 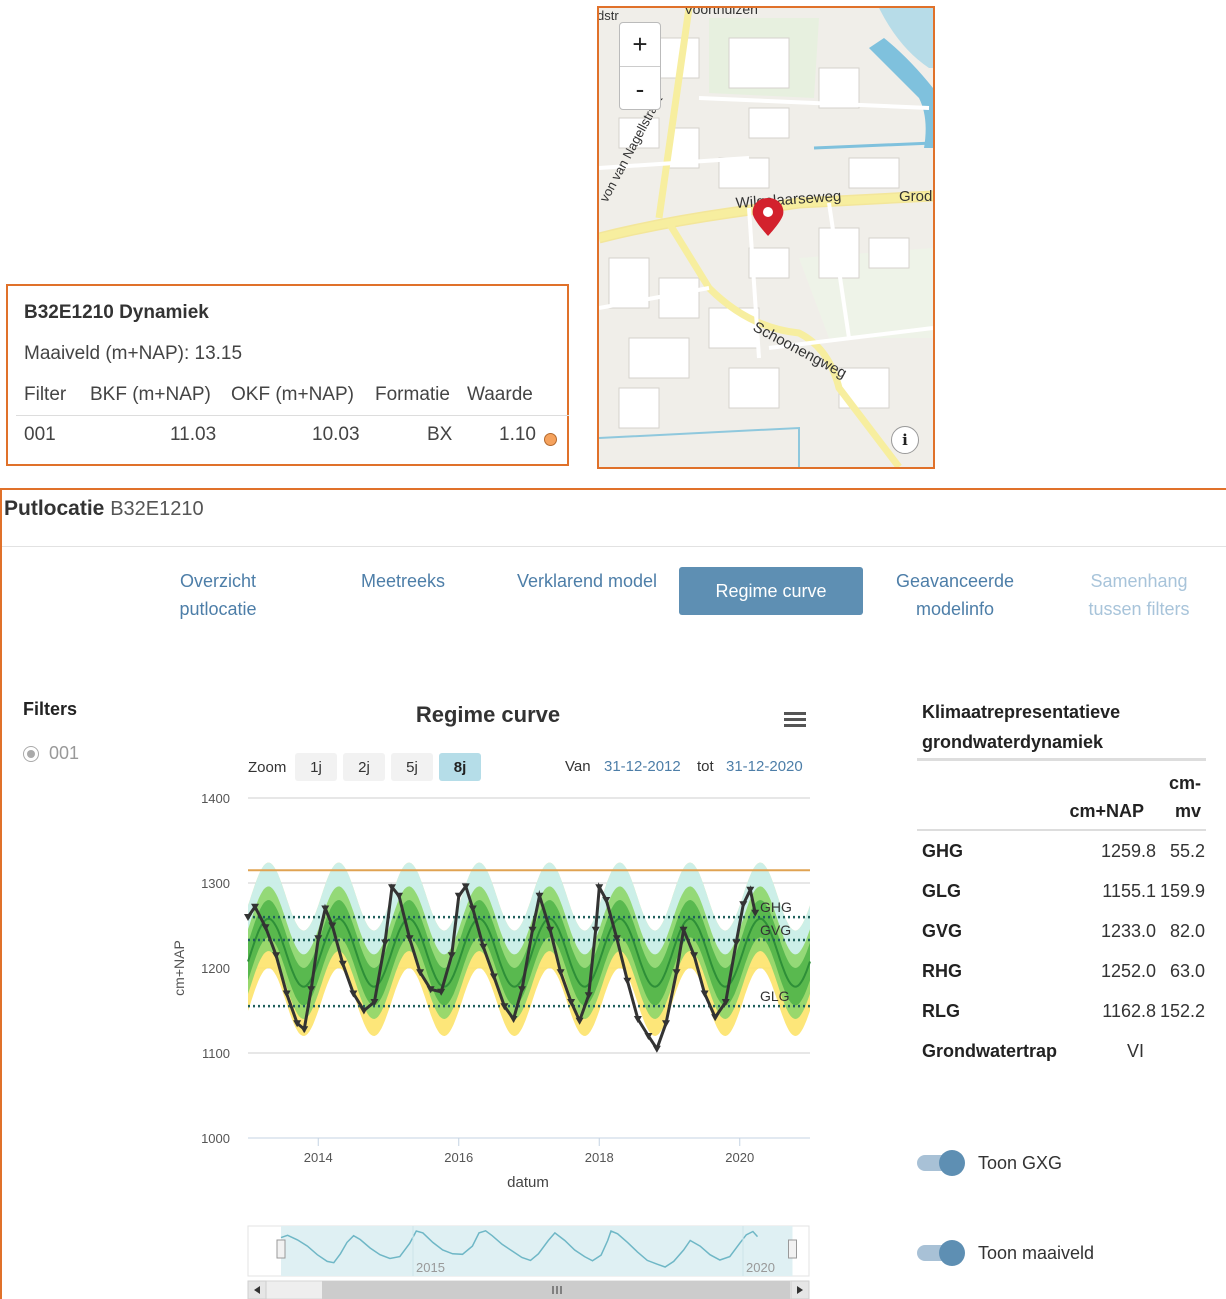 What do you see at coordinates (64, 753) in the screenshot?
I see `filter-option-label: 001` at bounding box center [64, 753].